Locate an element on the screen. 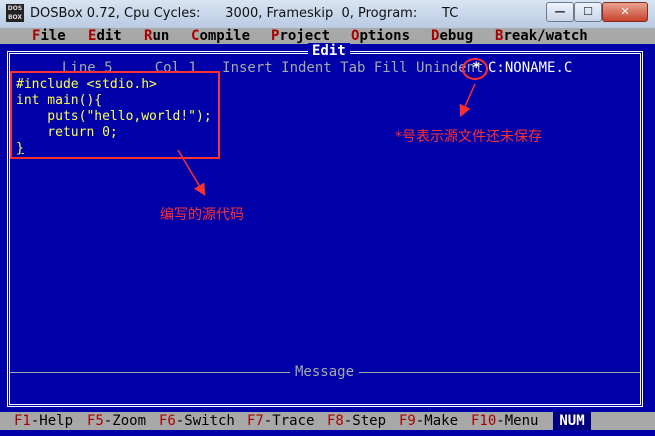 This screenshot has height=436, width=655. menu-label: ptions is located at coordinates (385, 36).